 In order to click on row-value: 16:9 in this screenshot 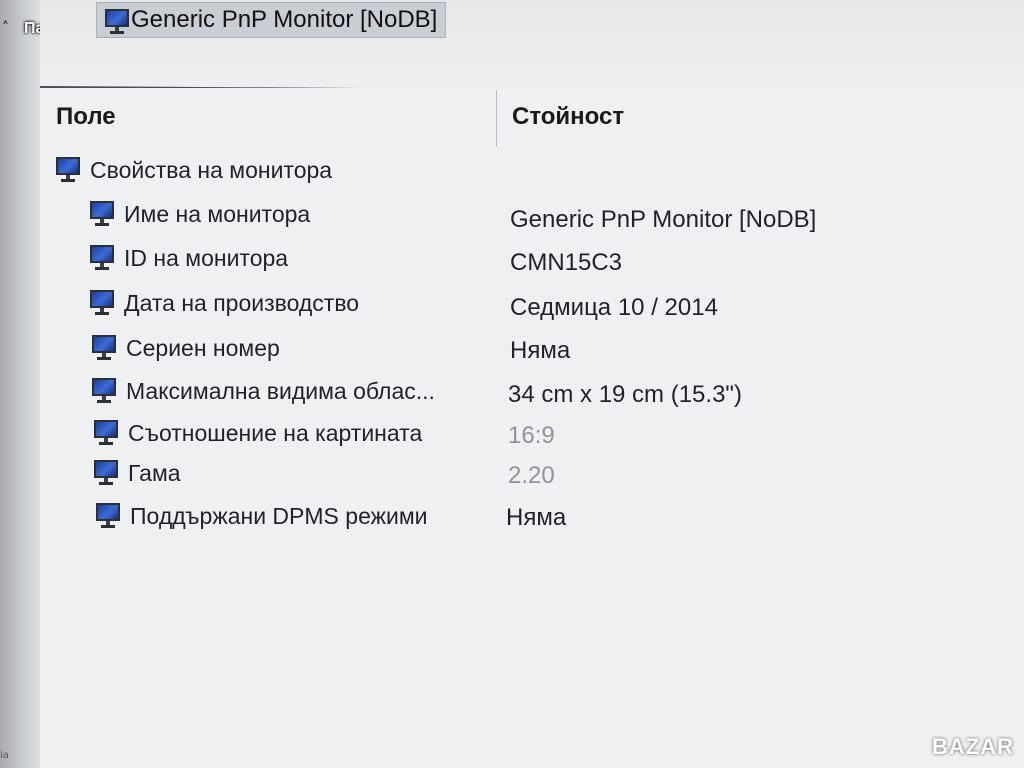, I will do `click(531, 435)`.